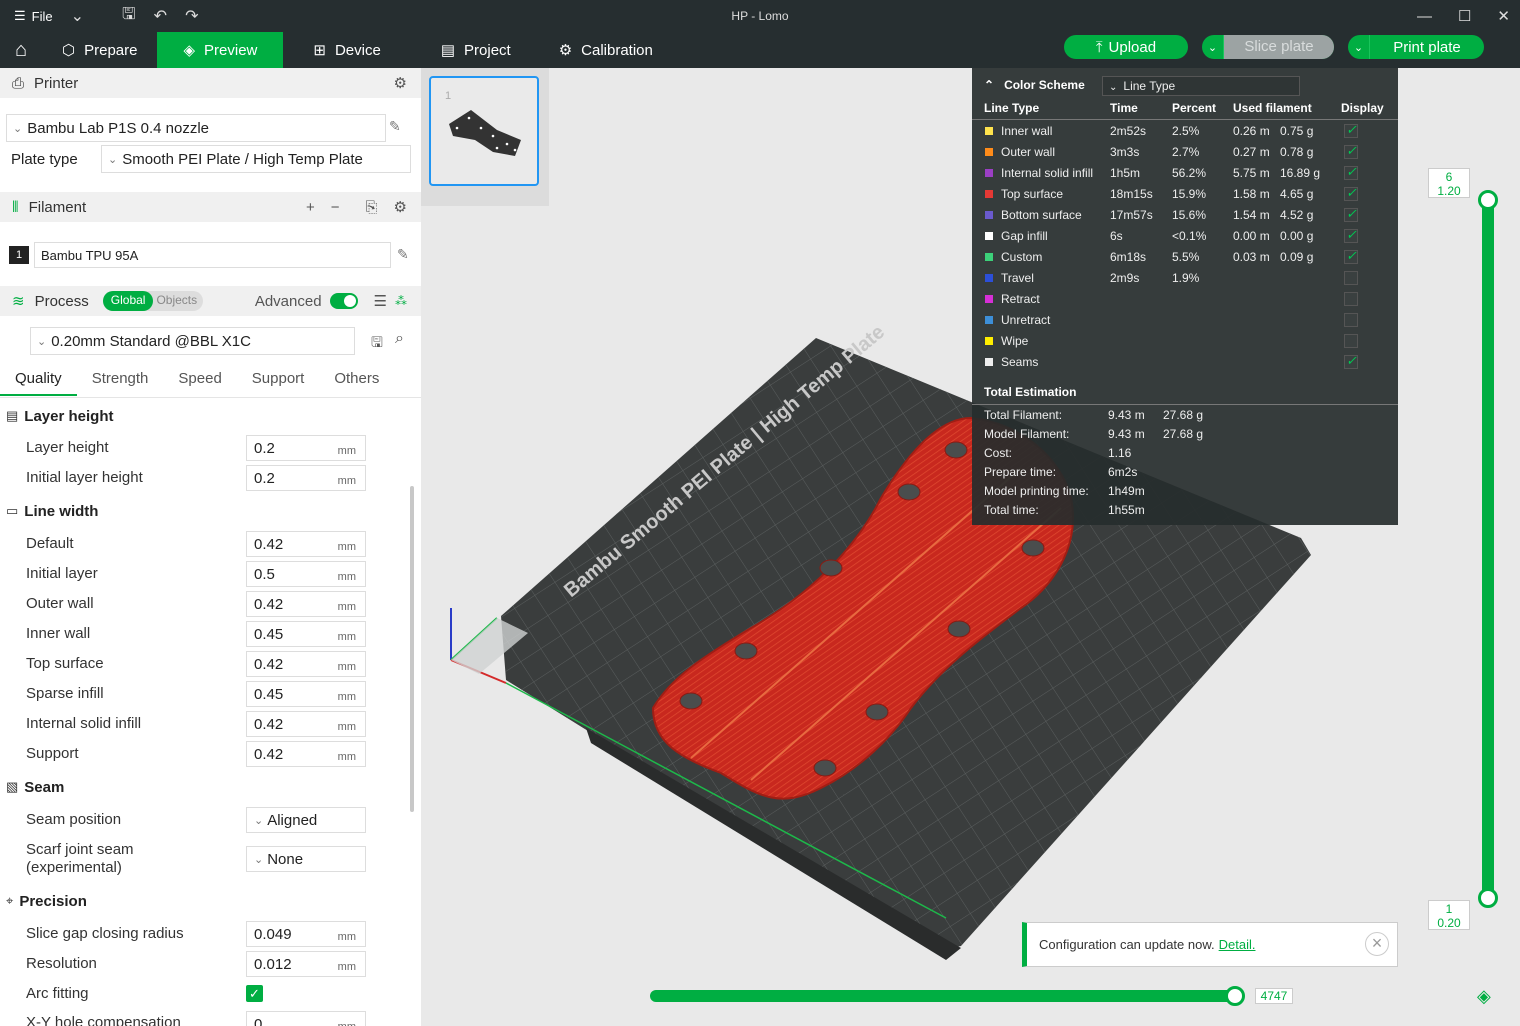 Image resolution: width=1520 pixels, height=1026 pixels. I want to click on redo-icon: ↷, so click(191, 16).